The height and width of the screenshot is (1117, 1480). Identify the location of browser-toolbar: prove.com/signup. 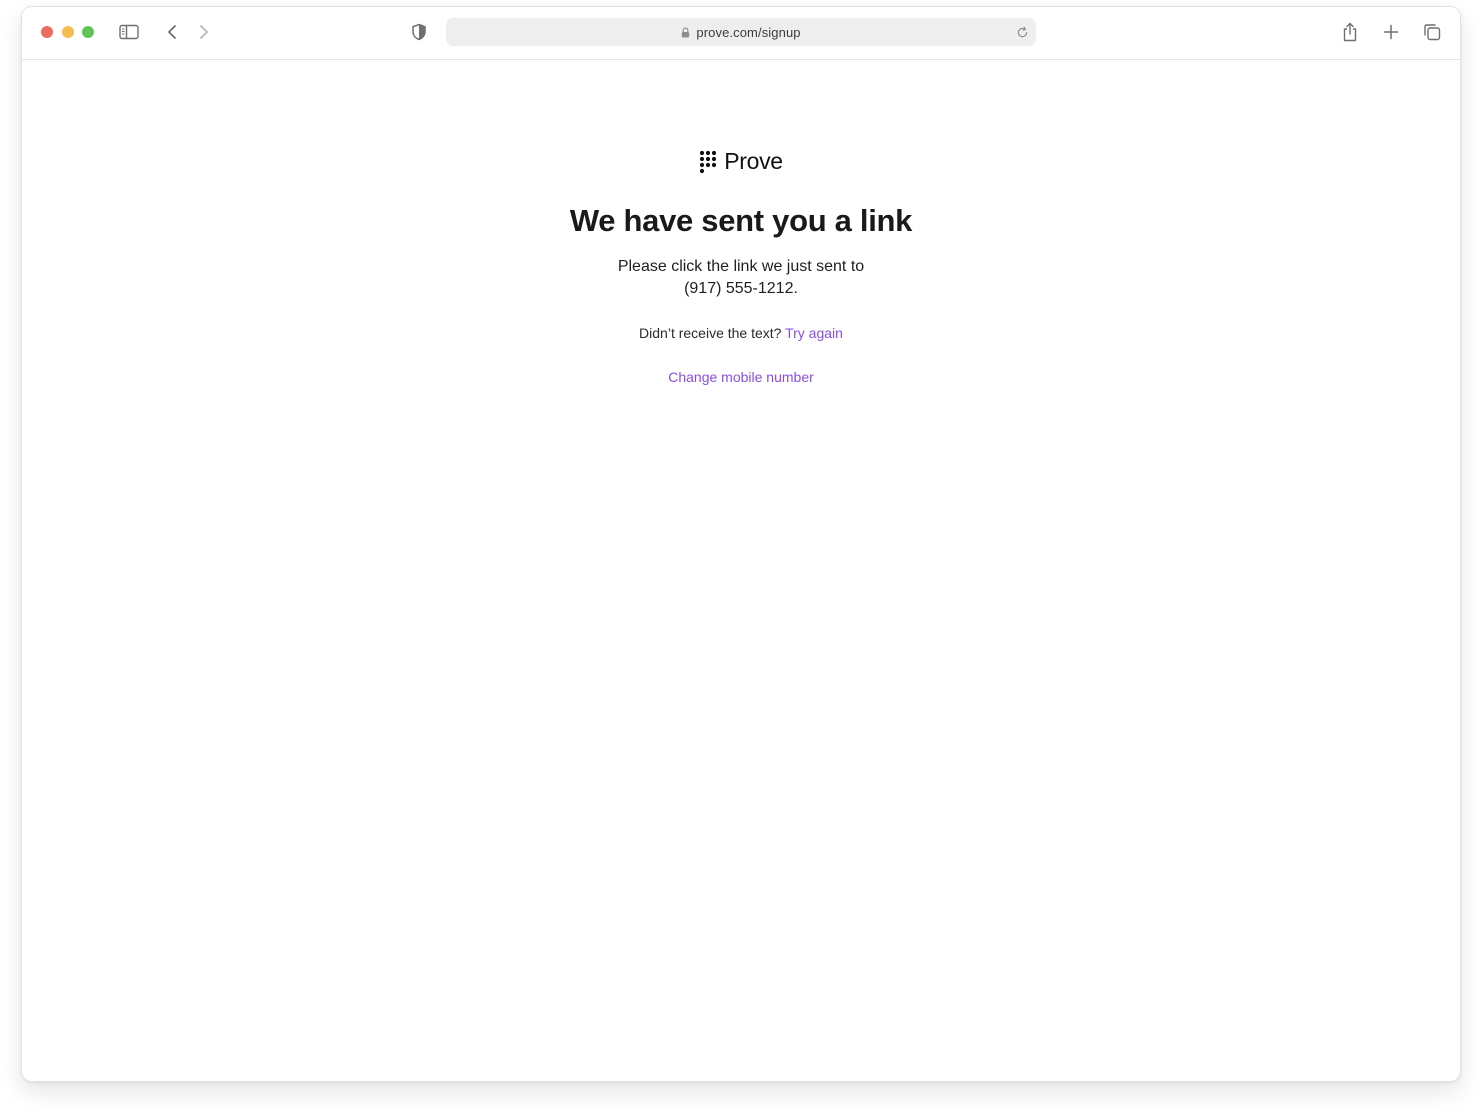
(741, 33).